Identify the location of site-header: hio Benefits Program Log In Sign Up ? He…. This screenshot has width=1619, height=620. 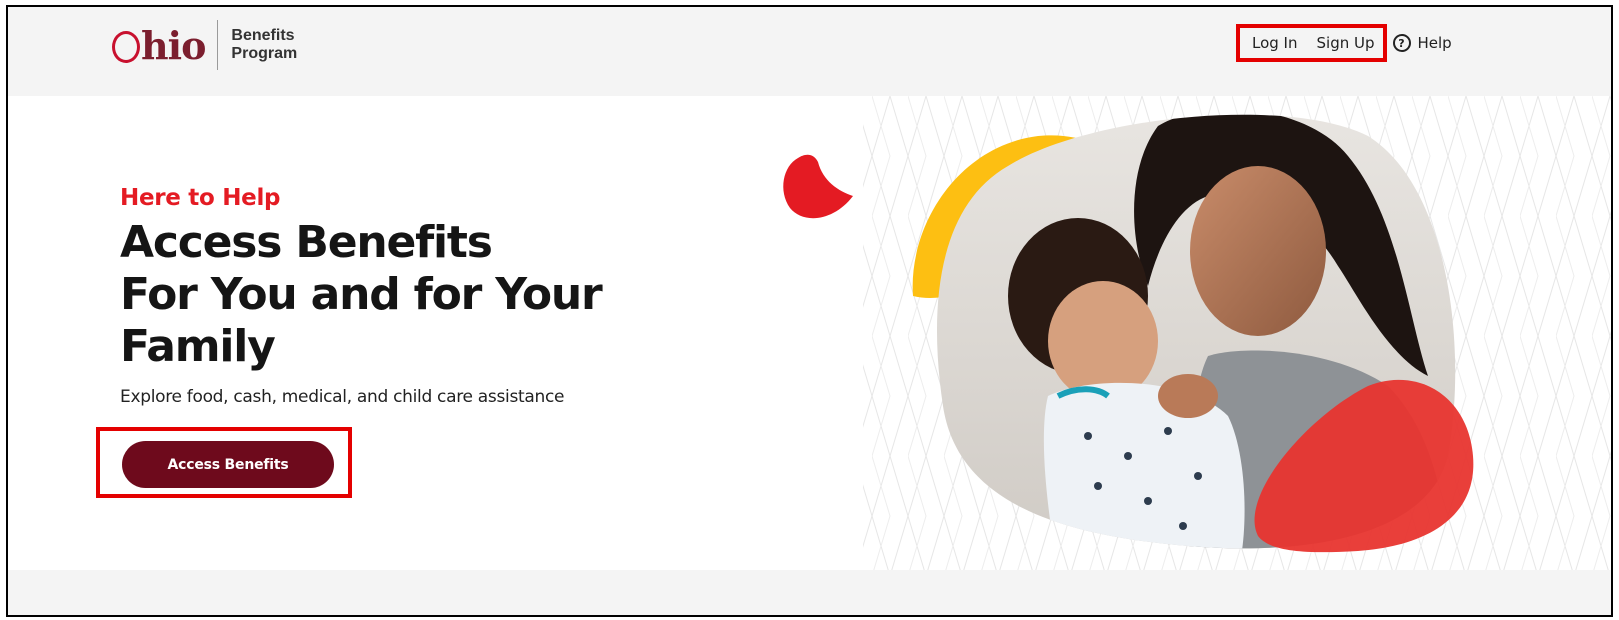
(809, 51).